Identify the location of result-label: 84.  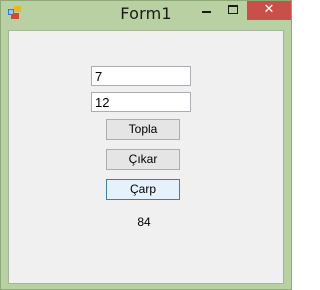
(144, 222).